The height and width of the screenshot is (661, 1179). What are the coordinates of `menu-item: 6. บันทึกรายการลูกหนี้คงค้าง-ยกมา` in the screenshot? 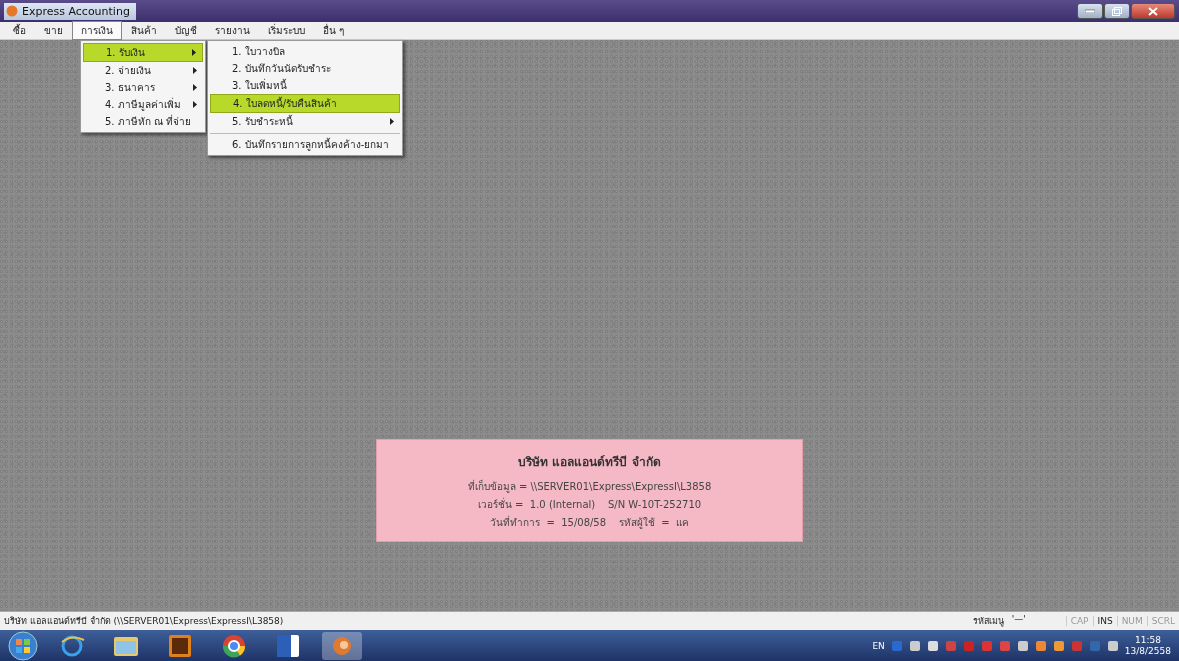 It's located at (305, 143).